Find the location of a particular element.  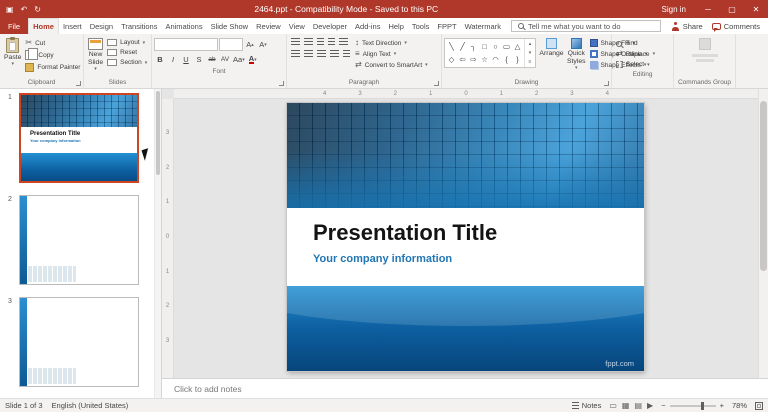

canvas-scrollbar-thumb is located at coordinates (763, 186).